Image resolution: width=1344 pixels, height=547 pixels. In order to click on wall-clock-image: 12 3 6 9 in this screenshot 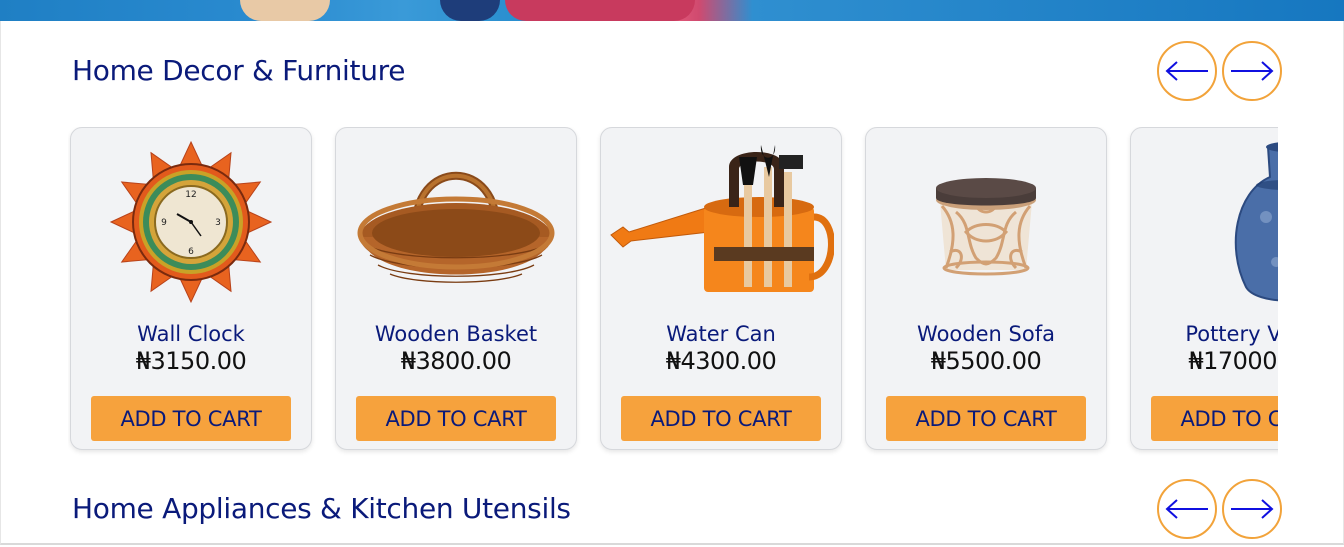, I will do `click(191, 222)`.